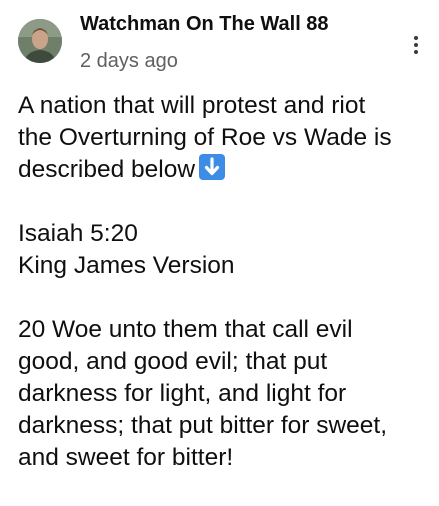 The image size is (439, 506). What do you see at coordinates (416, 45) in the screenshot?
I see `more-vertical-icon` at bounding box center [416, 45].